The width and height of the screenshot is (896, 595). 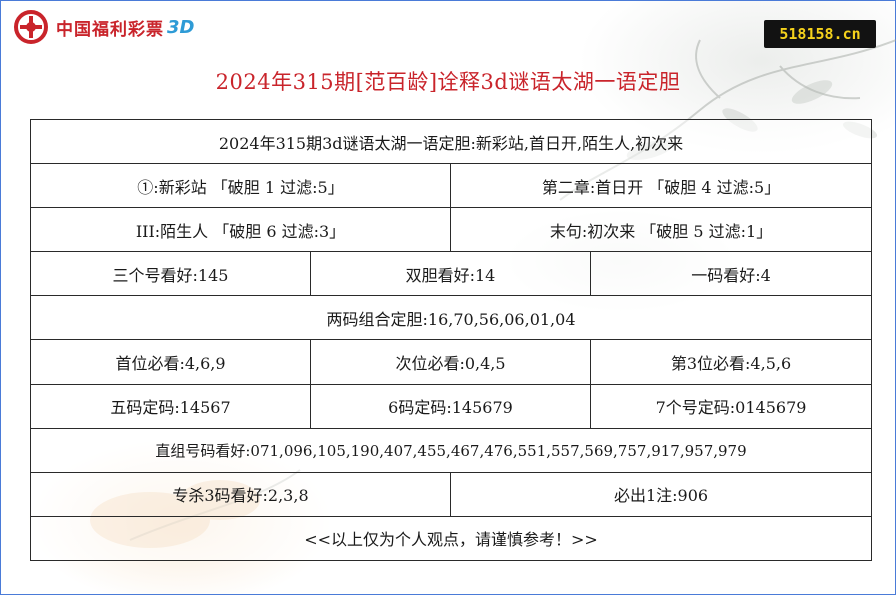 I want to click on table-row: 2024年315期3d谜语太湖一语定胆:新彩站,首日开,陌生人,初次来, so click(x=451, y=141).